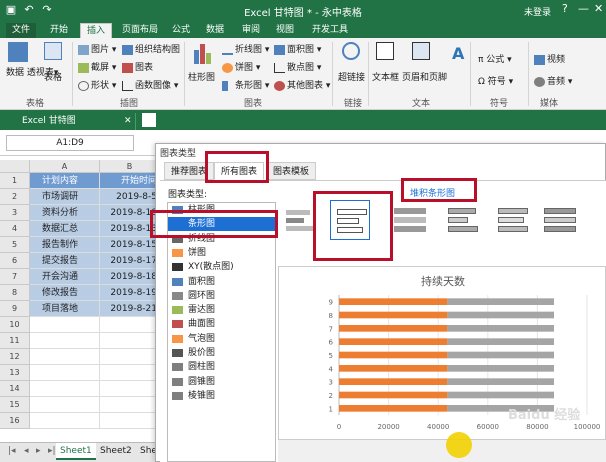  Describe the element at coordinates (130, 261) in the screenshot. I see `cell-b: 2019-8-17` at that location.